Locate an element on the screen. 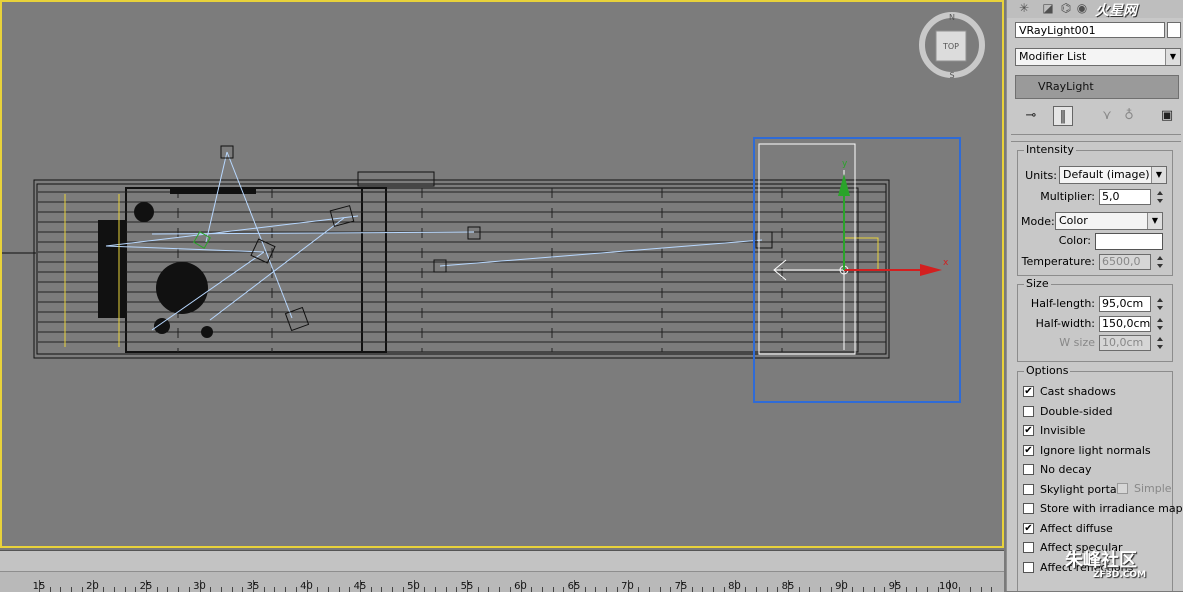 The width and height of the screenshot is (1183, 592). chevron-down-icon: ▼ is located at coordinates (1158, 175).